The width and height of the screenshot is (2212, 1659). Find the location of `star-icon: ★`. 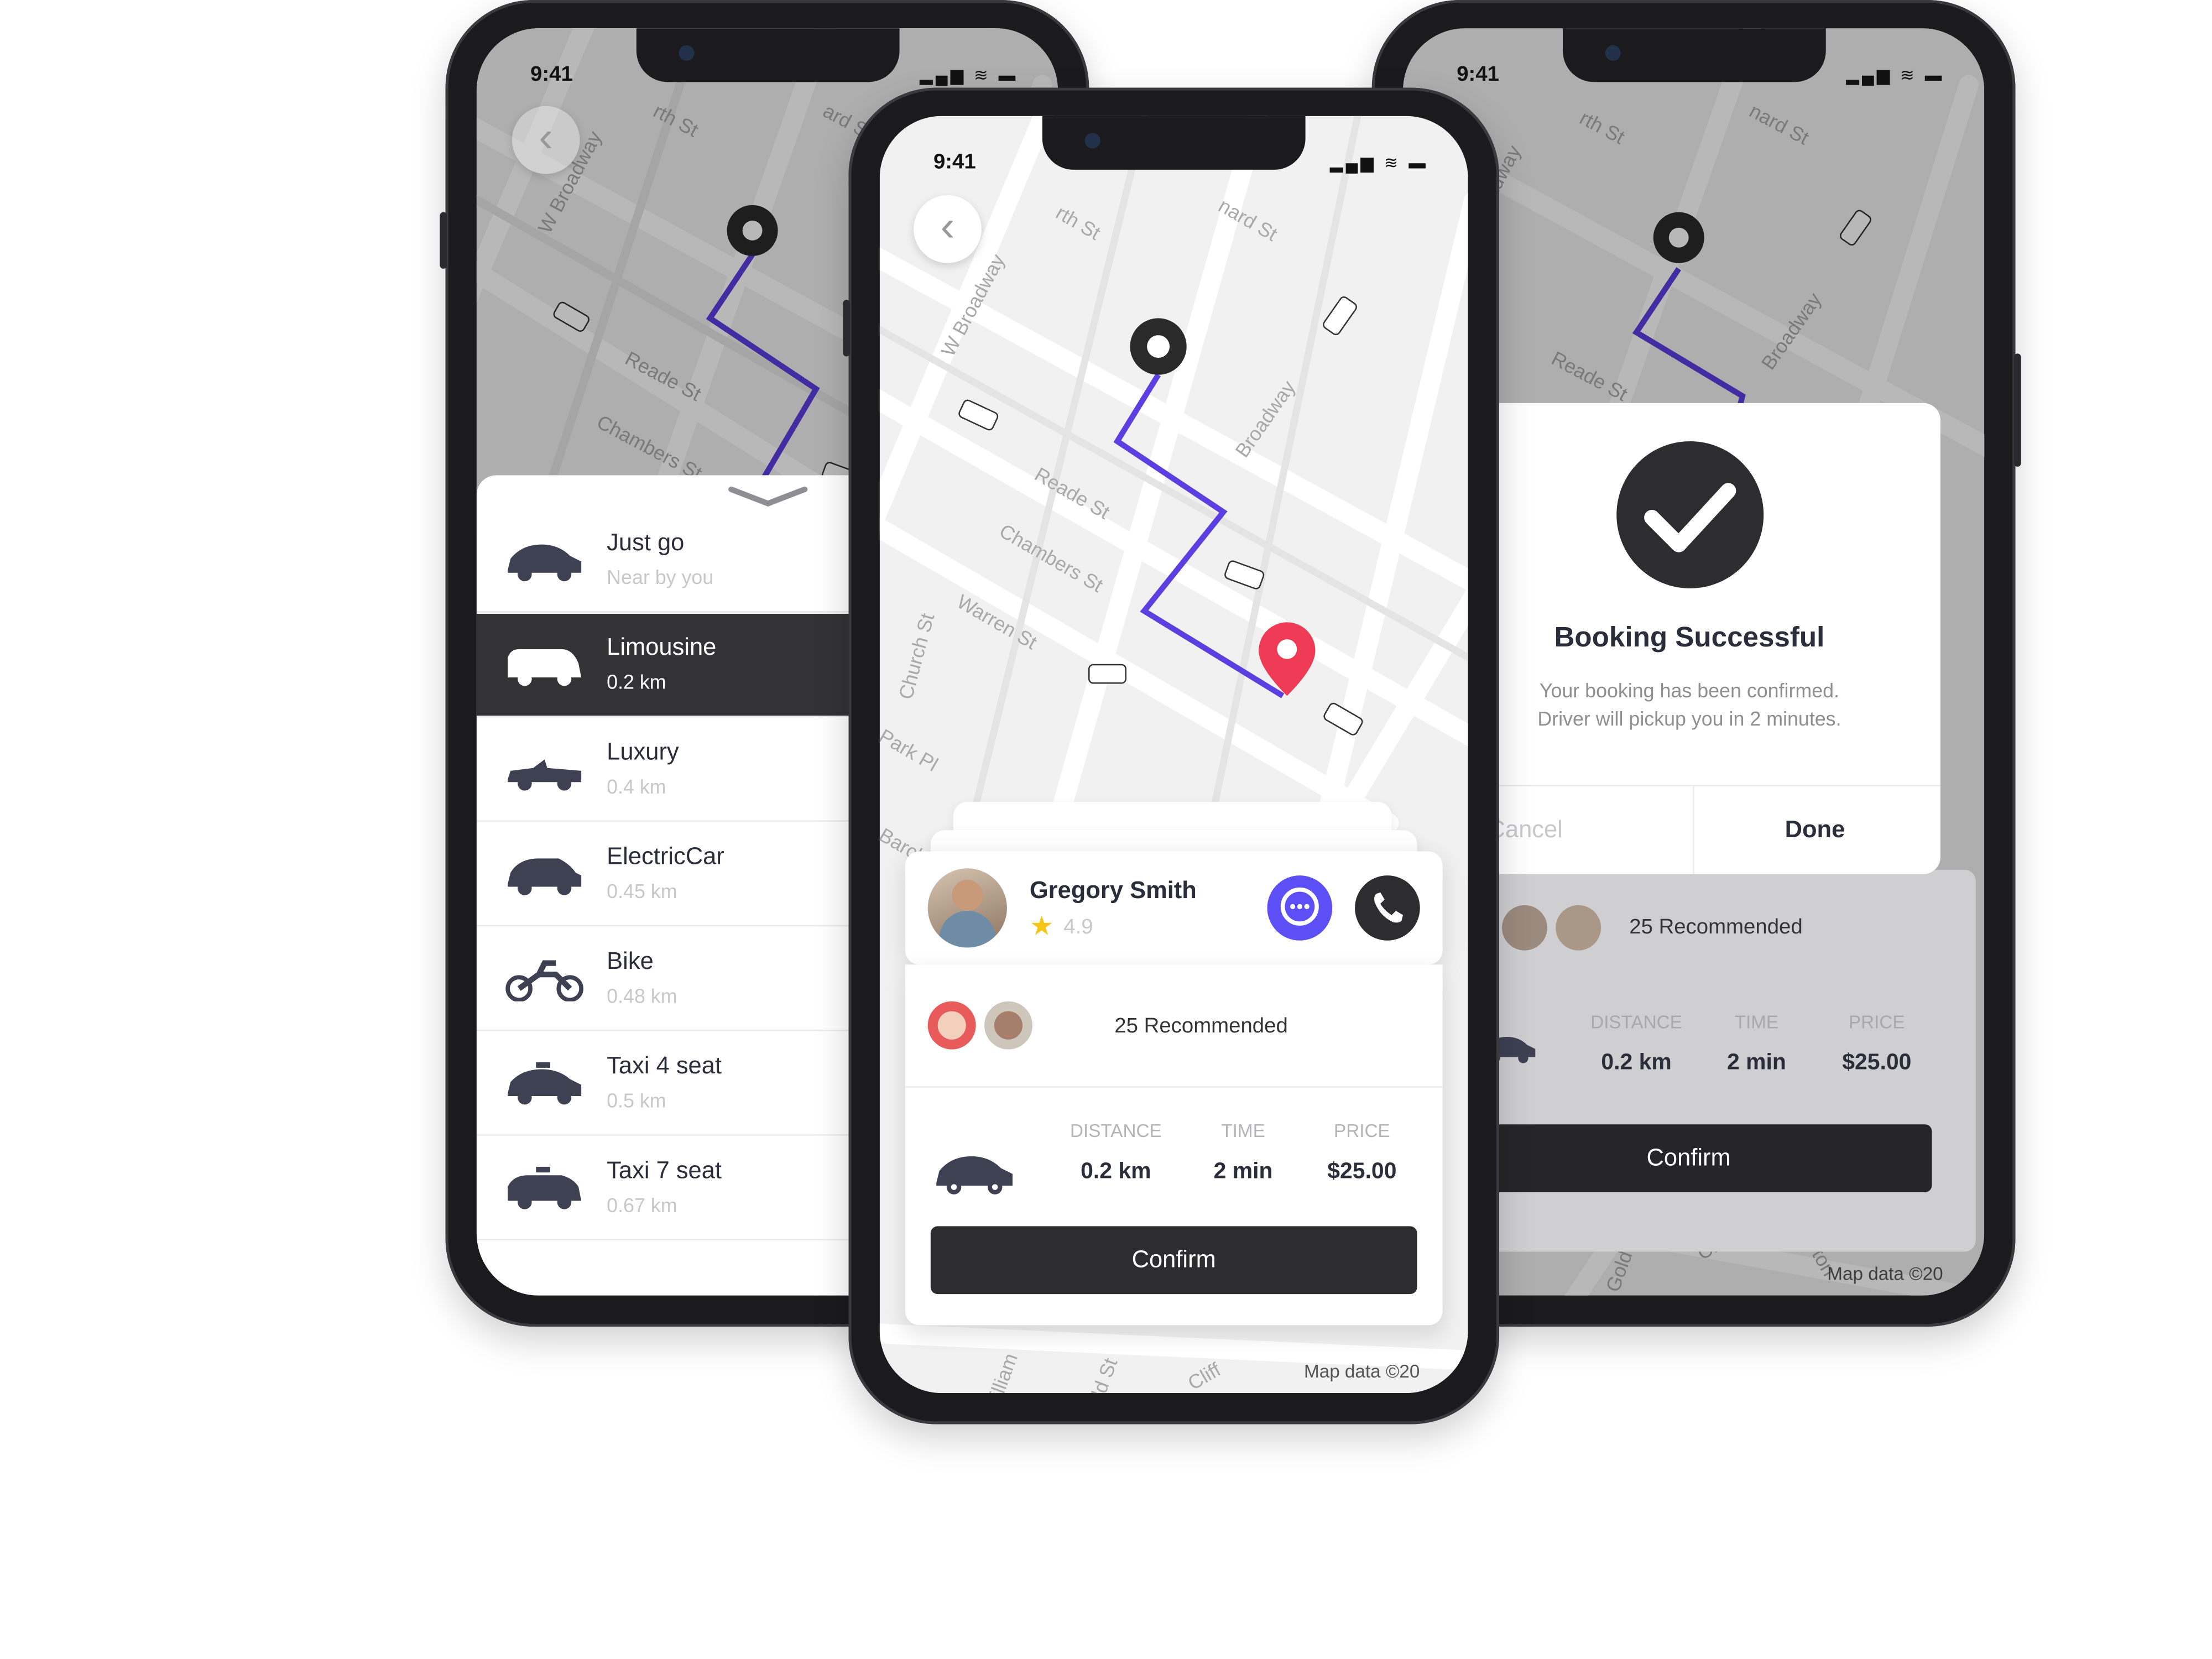

star-icon: ★ is located at coordinates (1041, 927).